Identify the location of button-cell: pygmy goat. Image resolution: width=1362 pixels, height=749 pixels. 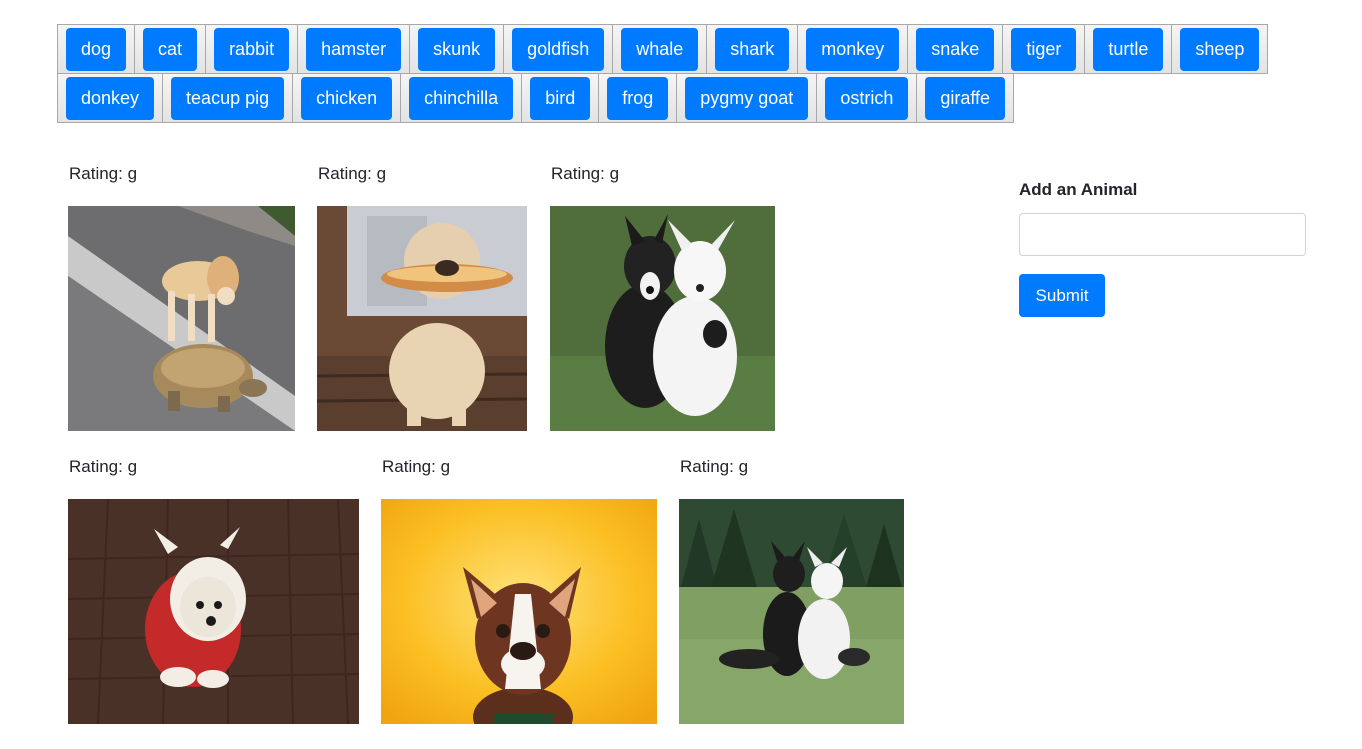
(747, 98).